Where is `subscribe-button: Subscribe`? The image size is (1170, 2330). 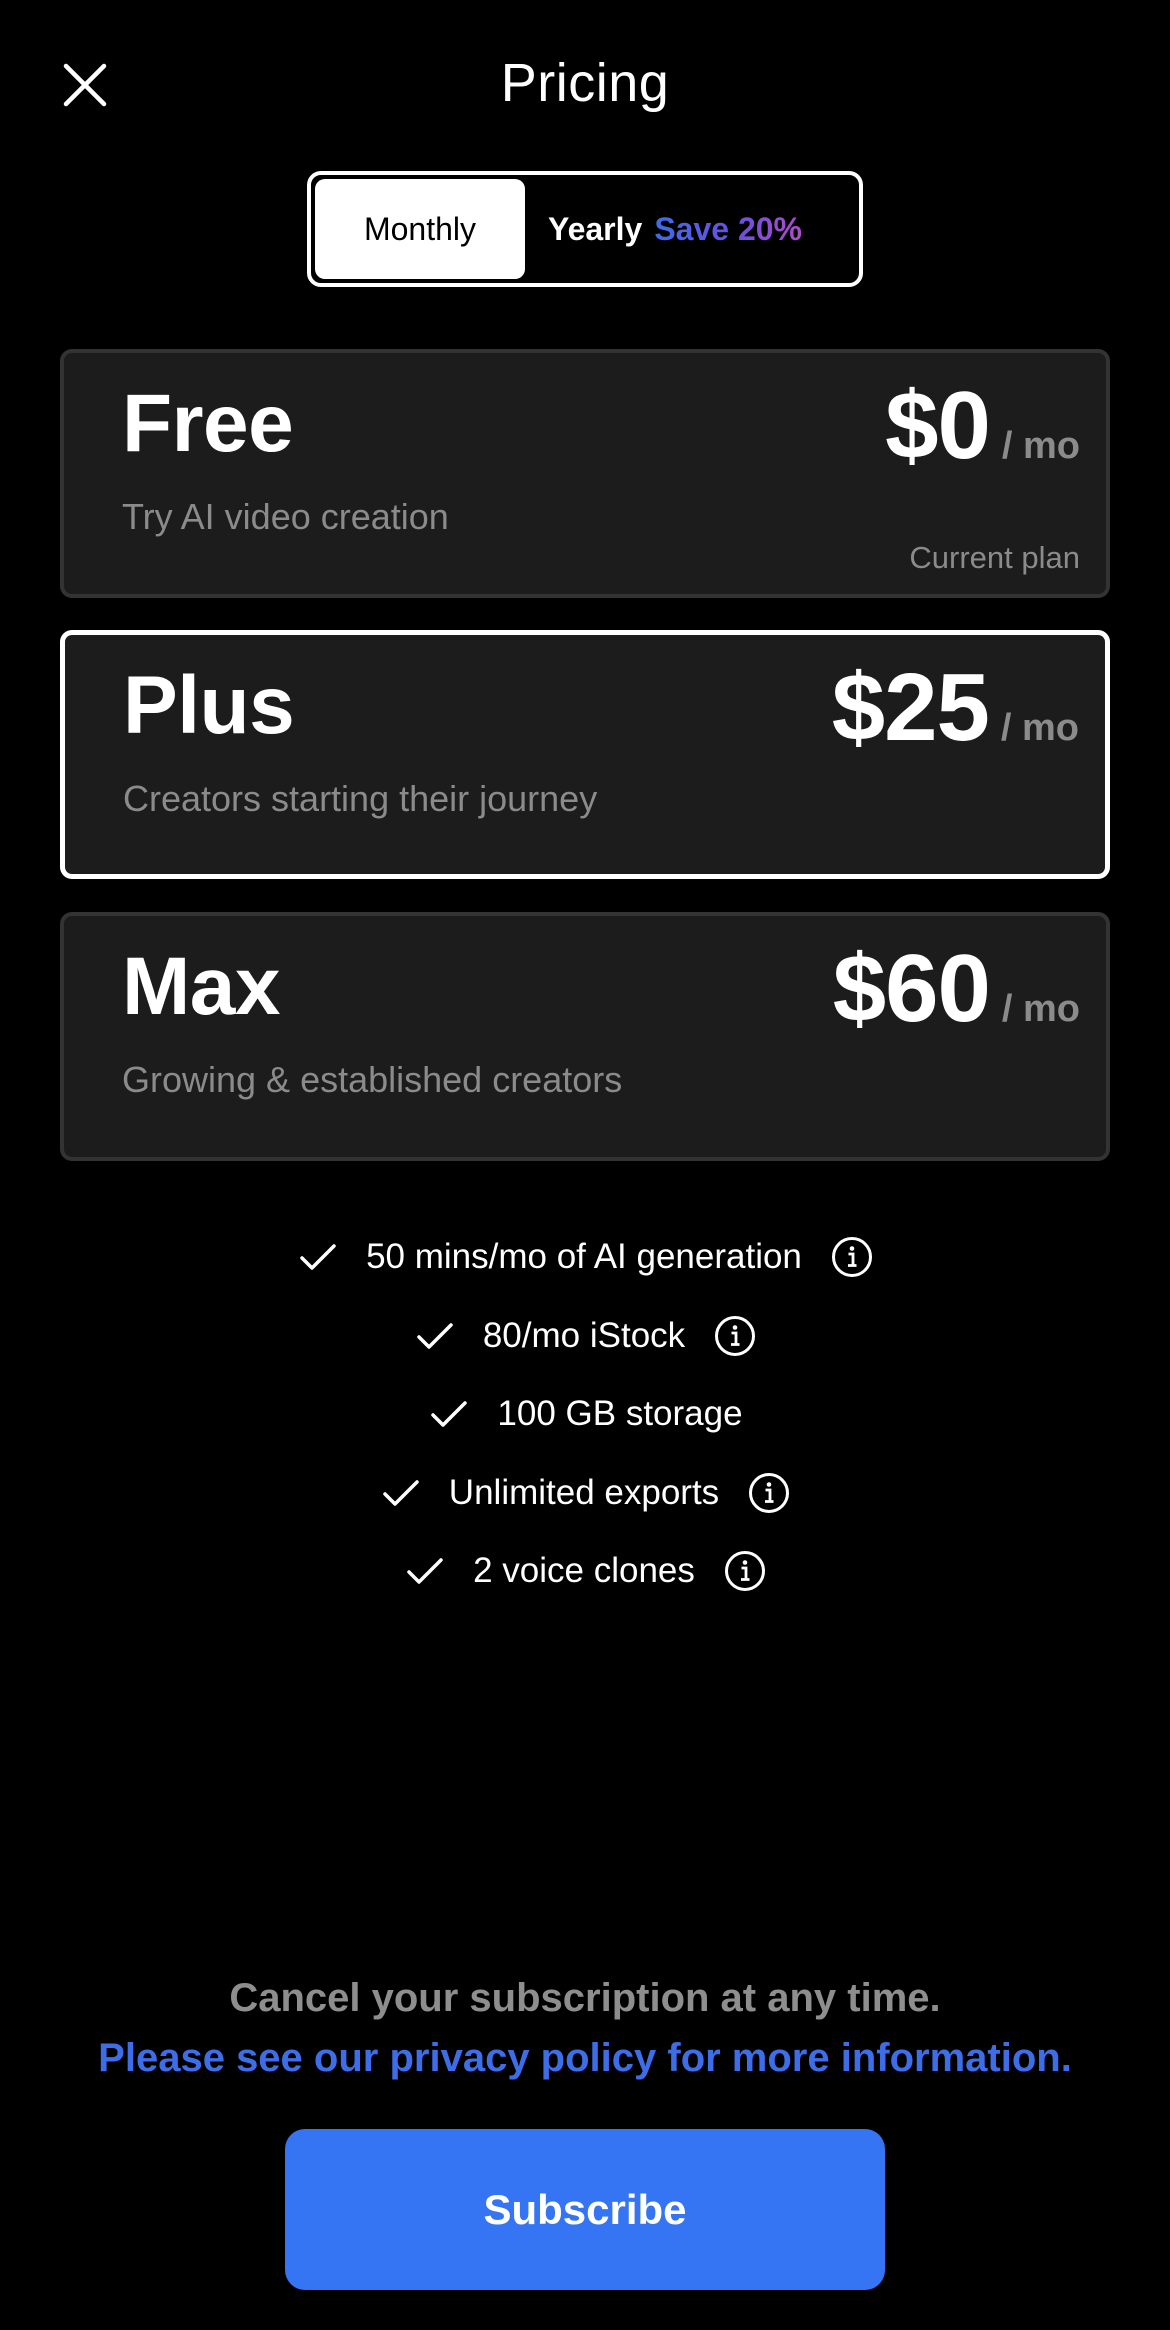 subscribe-button: Subscribe is located at coordinates (585, 2209).